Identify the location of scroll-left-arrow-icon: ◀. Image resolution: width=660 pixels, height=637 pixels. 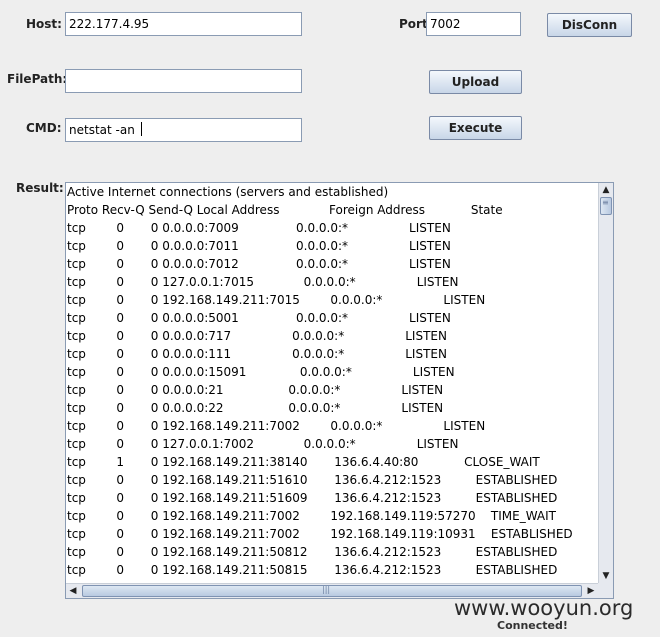
(73, 591).